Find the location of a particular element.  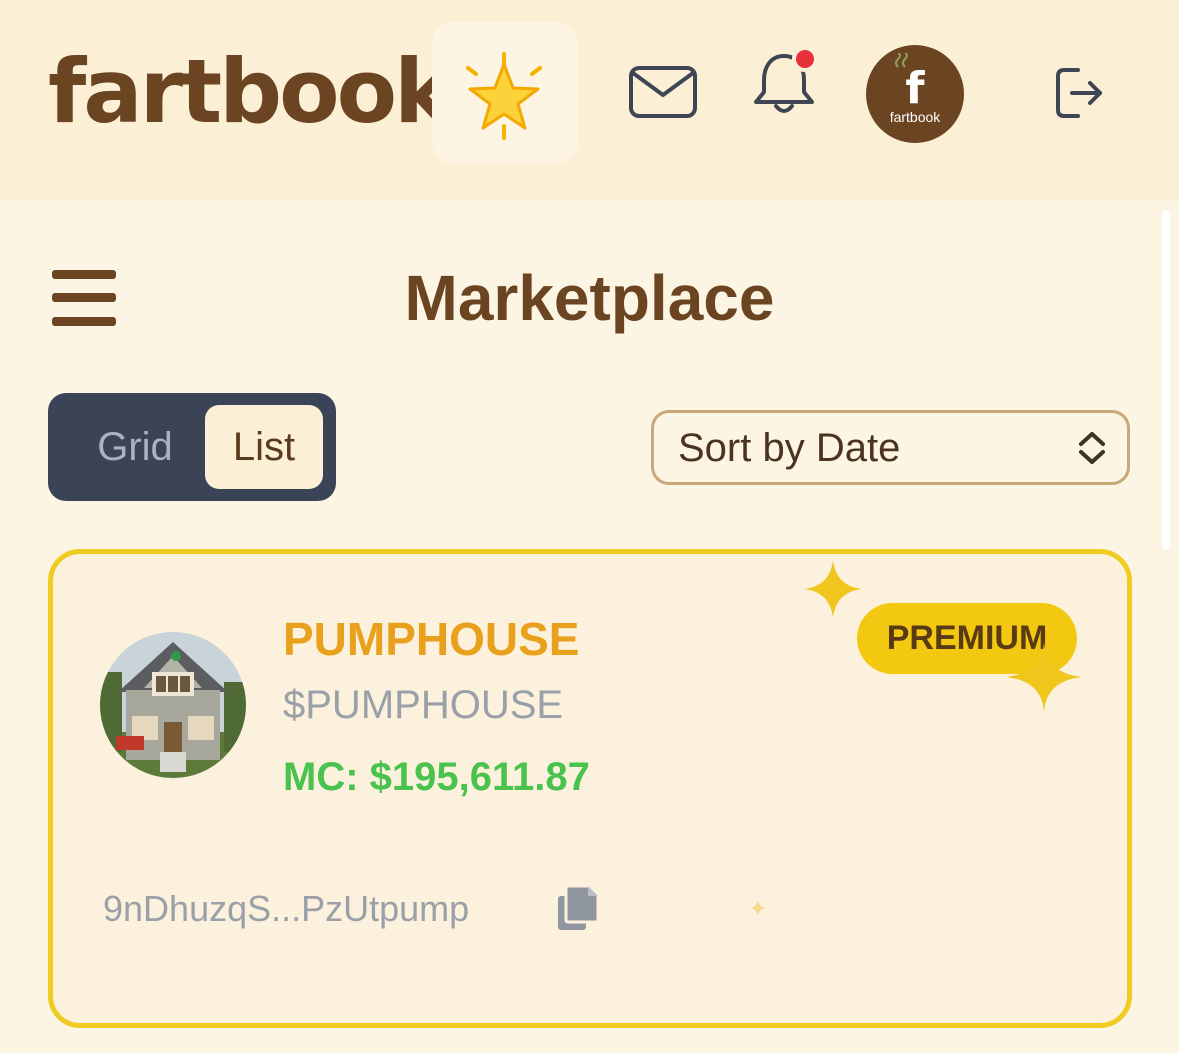

logout-button is located at coordinates (1080, 95).